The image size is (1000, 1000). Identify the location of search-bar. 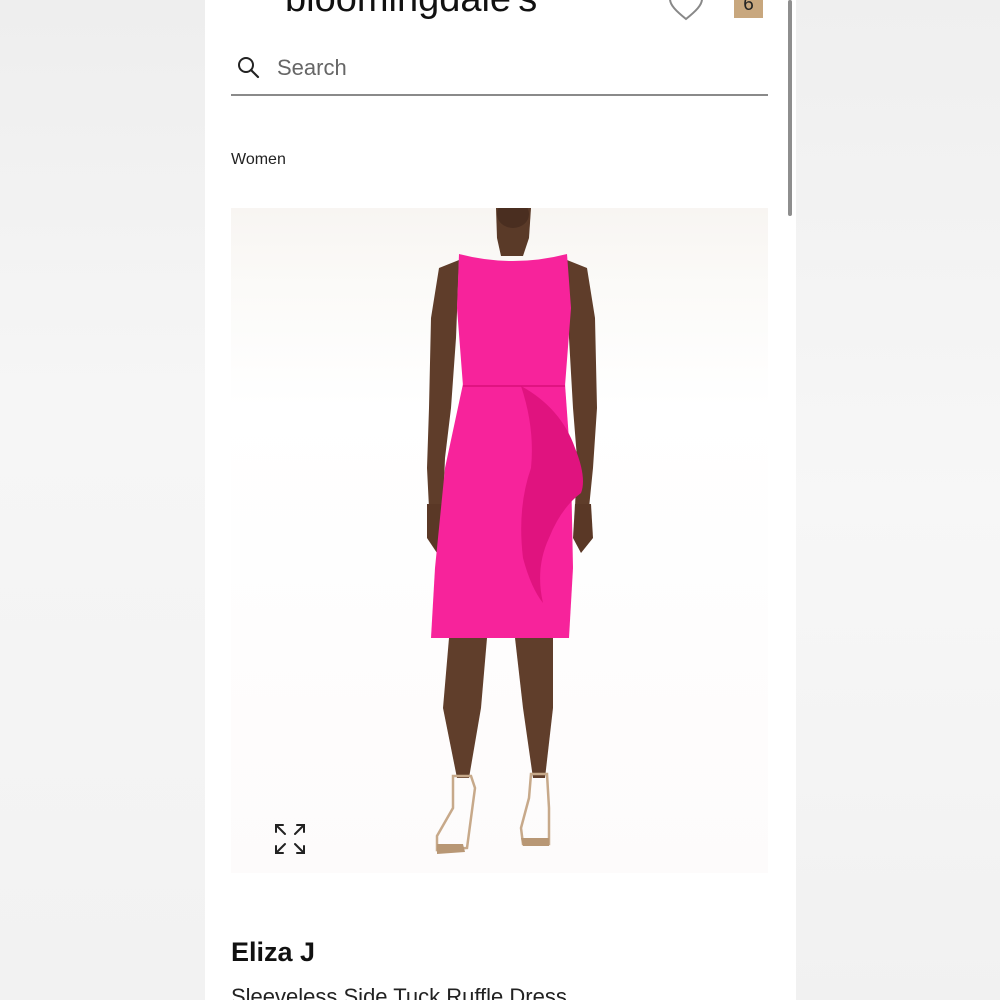
(499, 71).